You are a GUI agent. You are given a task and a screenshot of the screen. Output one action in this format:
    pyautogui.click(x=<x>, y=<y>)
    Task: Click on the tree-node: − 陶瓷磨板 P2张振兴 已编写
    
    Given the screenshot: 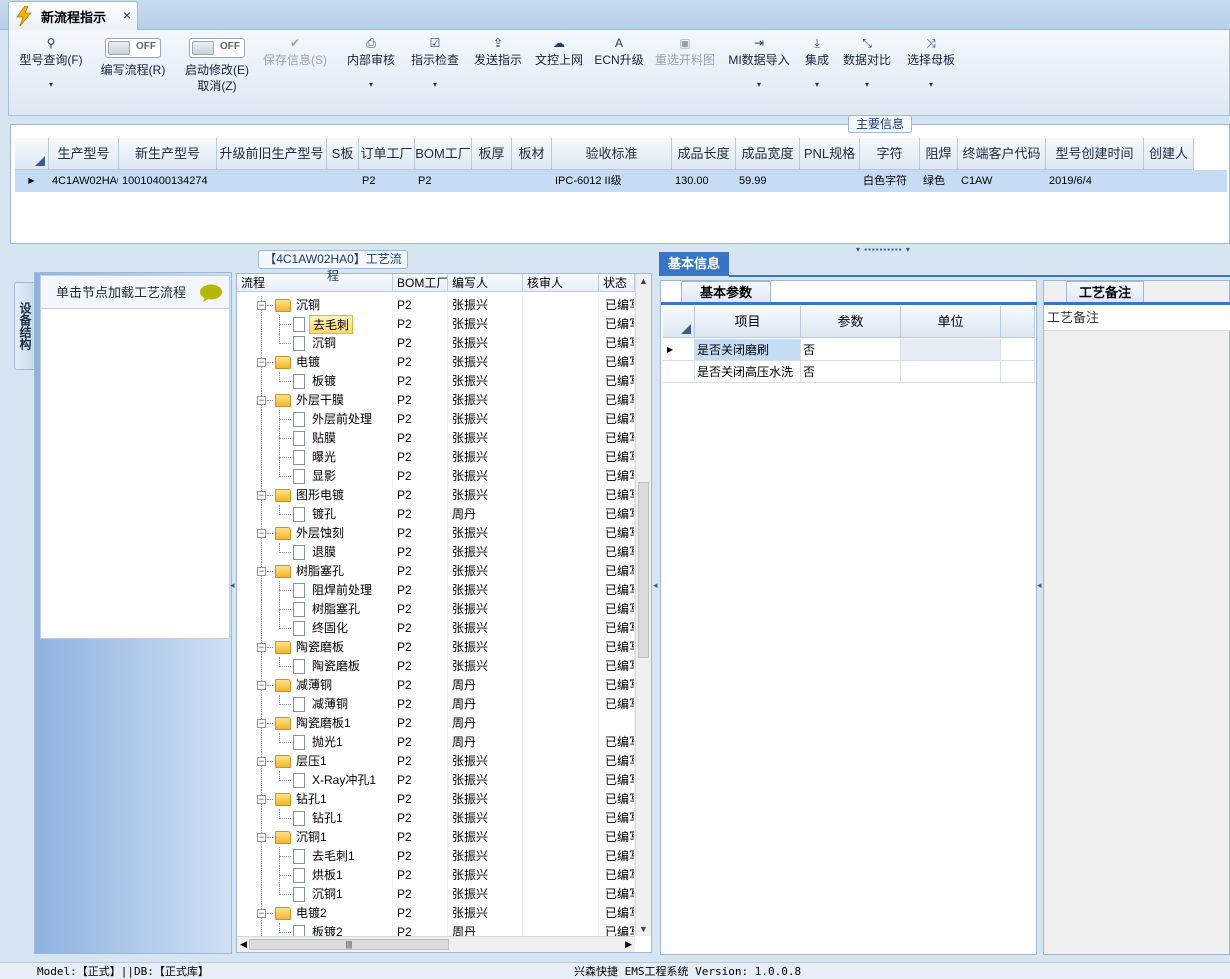 What is the action you would take?
    pyautogui.click(x=436, y=647)
    